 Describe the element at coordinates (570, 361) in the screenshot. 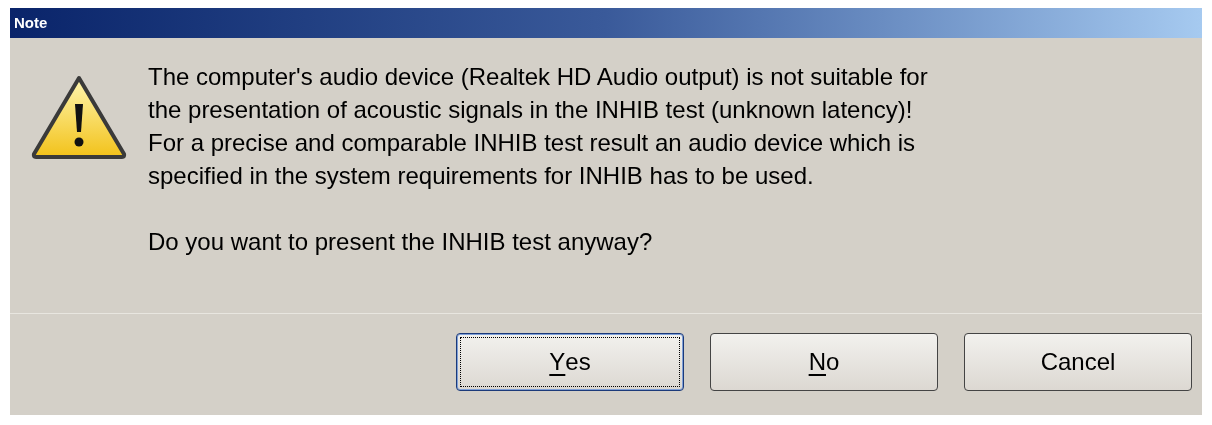

I see `dialog-button: Yes` at that location.